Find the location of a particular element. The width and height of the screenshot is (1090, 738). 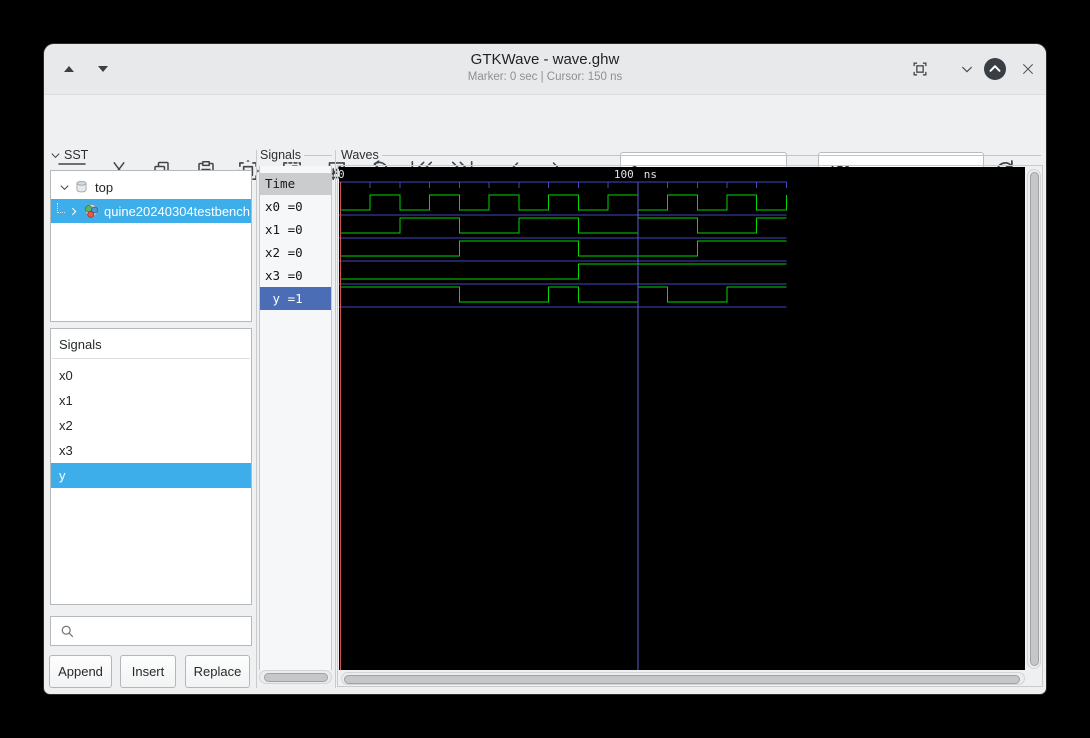

module-icon is located at coordinates (91, 210).